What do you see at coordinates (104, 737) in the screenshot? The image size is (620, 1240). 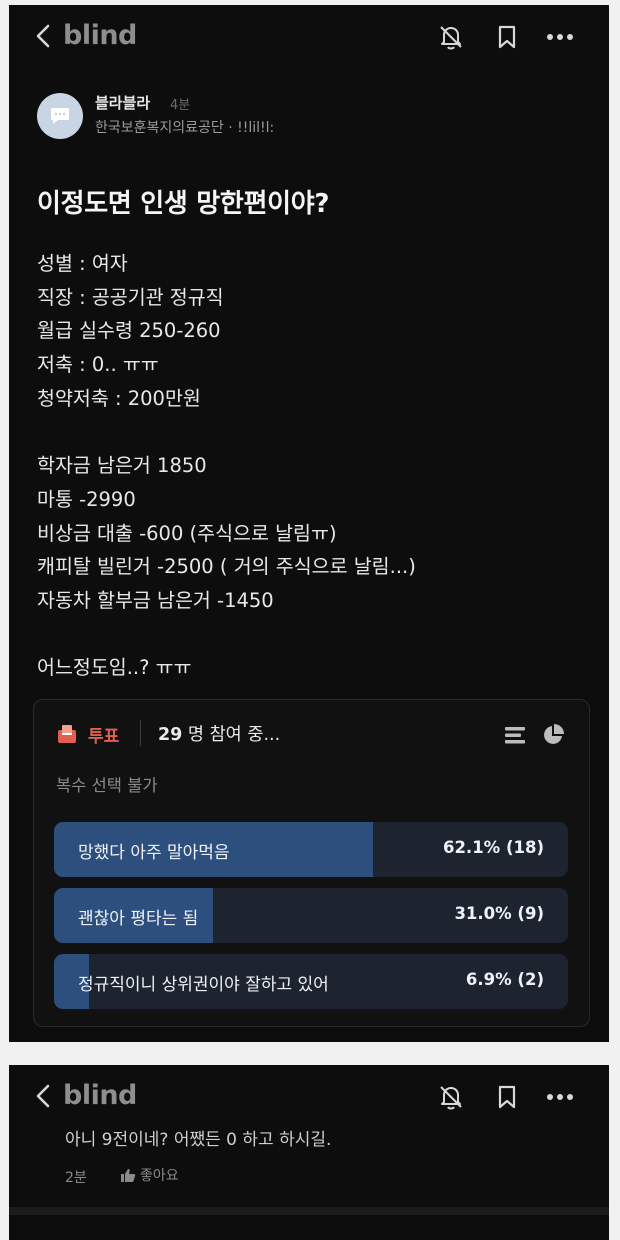 I see `poll-label: 투표` at bounding box center [104, 737].